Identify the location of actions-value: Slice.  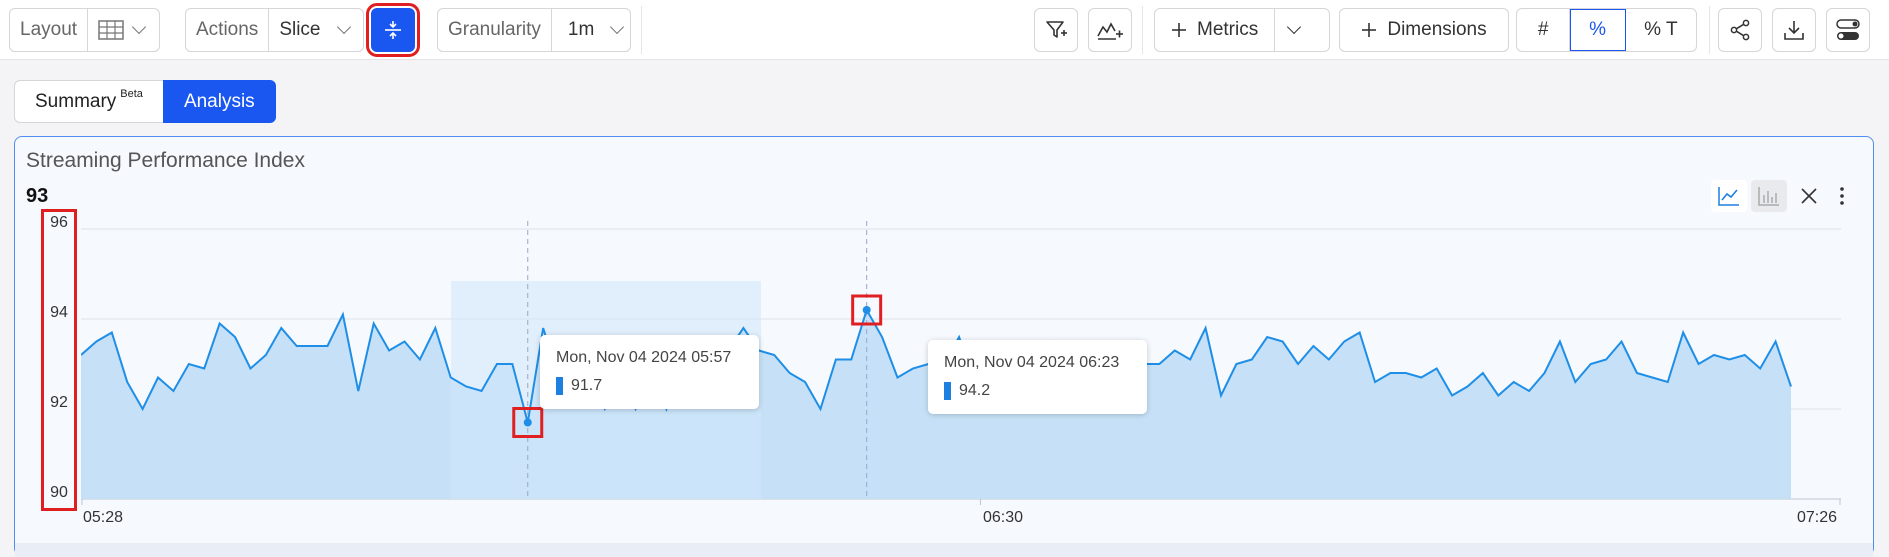
(300, 29).